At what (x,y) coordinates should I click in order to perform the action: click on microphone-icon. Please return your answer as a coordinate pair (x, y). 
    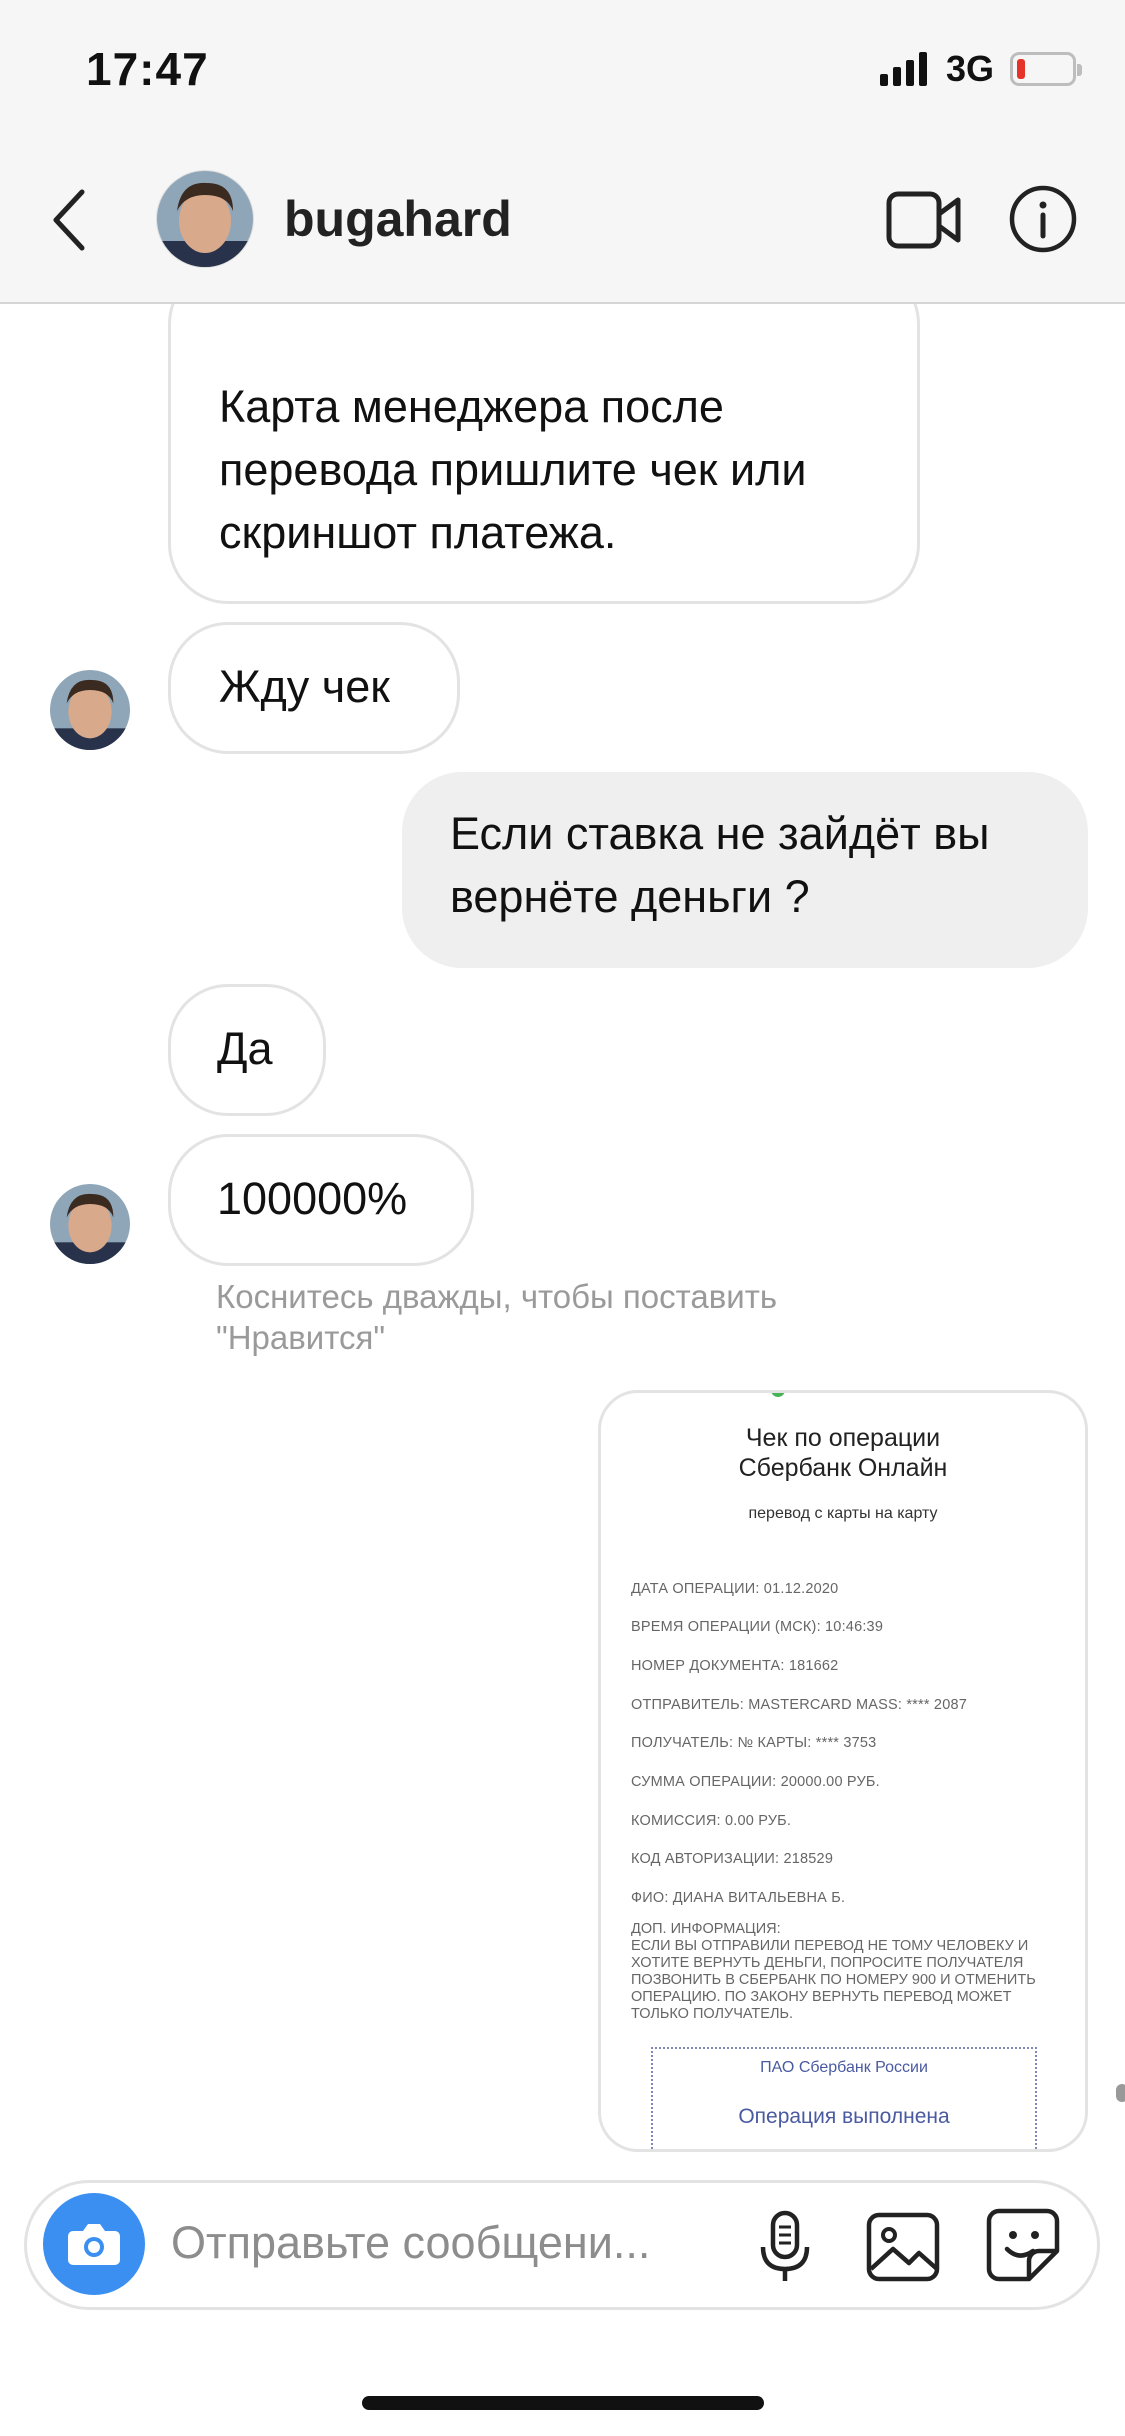
    Looking at the image, I should click on (785, 2245).